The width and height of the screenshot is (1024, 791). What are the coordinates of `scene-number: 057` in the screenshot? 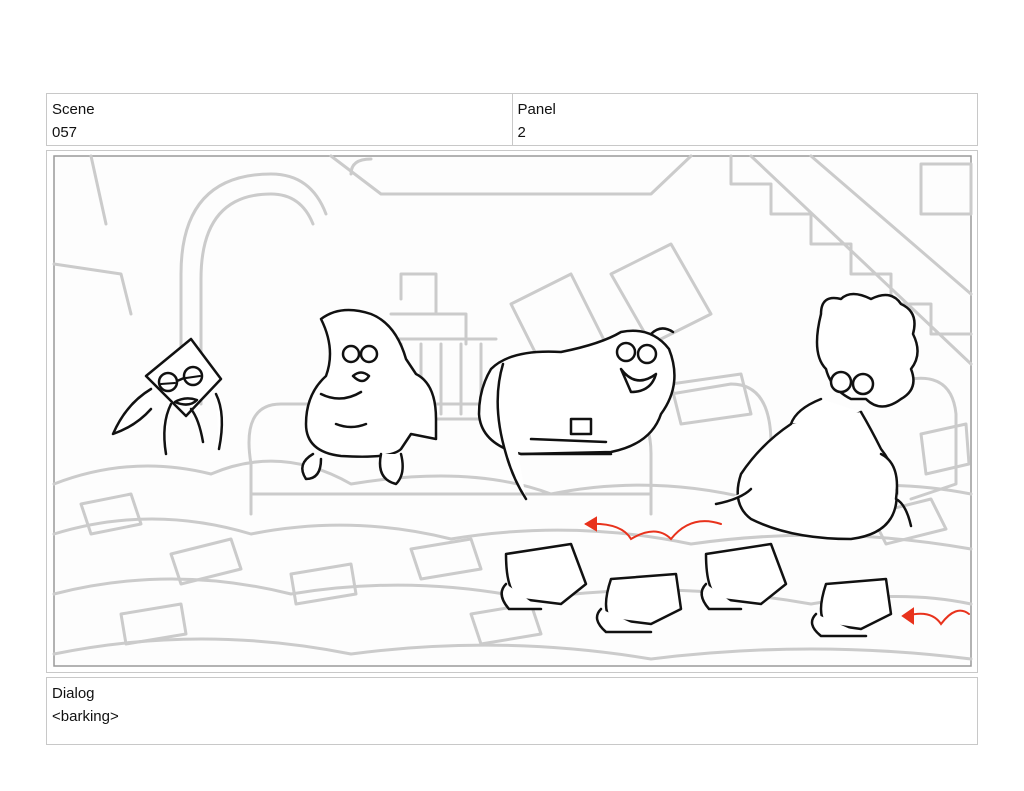 It's located at (65, 132).